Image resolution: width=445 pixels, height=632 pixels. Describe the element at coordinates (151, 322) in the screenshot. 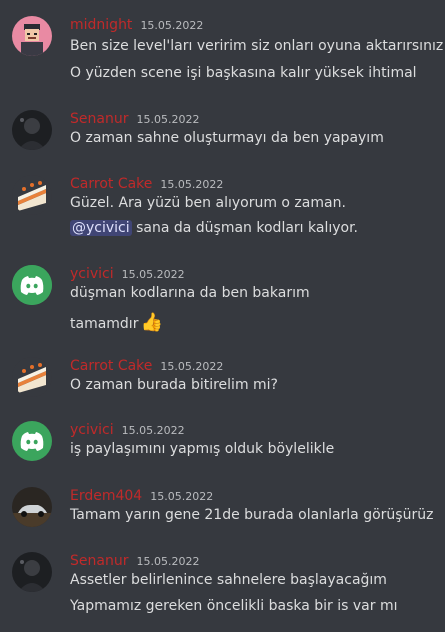

I see `thumbs-up-emoji: 👍` at that location.